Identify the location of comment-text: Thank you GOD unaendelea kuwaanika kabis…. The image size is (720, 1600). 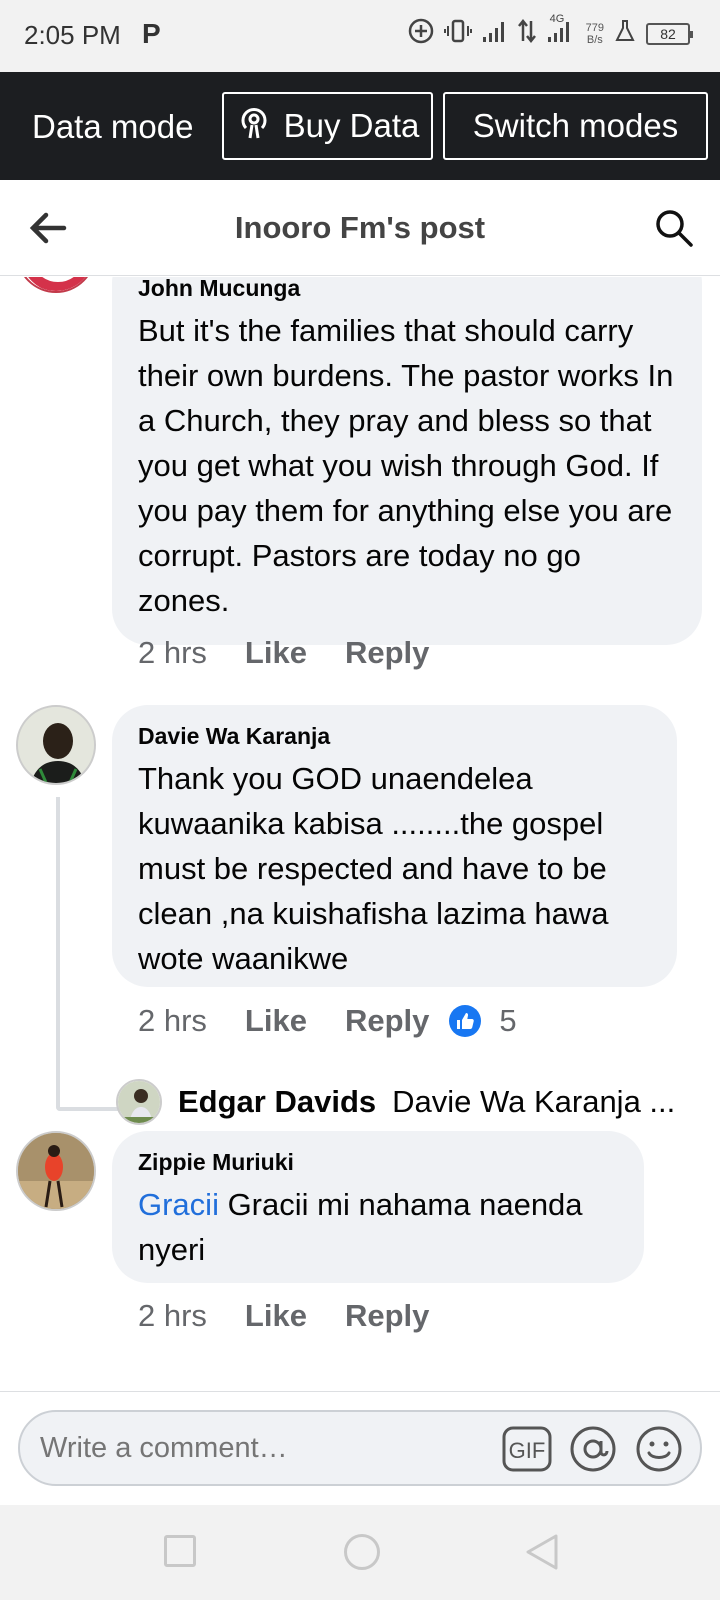
(373, 868).